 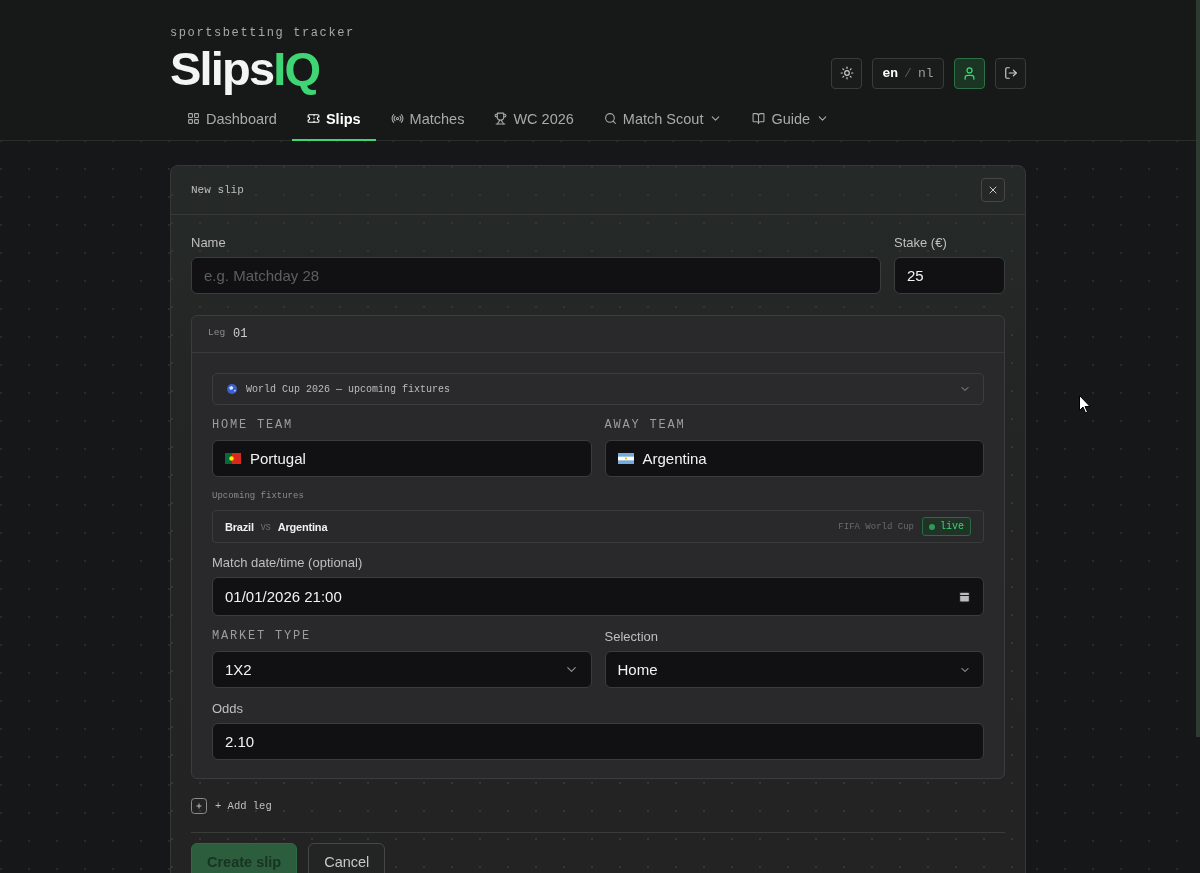 I want to click on section-caption: Upcoming fixtures, so click(x=258, y=496).